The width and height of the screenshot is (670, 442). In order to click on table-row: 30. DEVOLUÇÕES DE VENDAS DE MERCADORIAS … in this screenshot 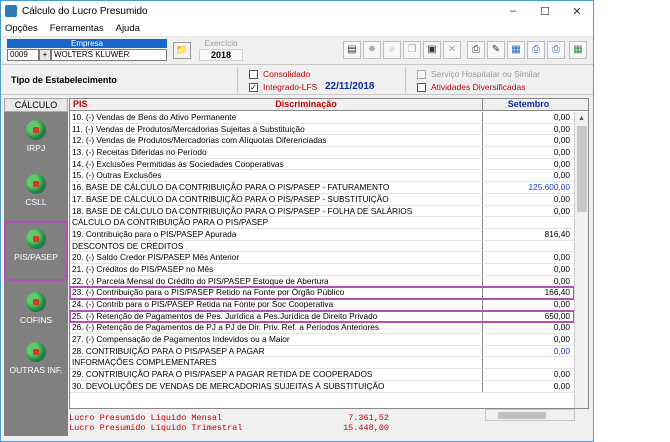, I will do `click(322, 386)`.